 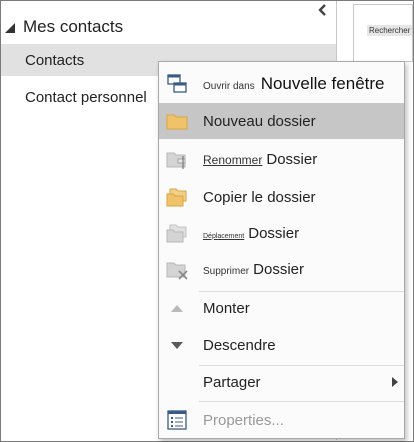 I want to click on menu-share: Partager, so click(x=281, y=382).